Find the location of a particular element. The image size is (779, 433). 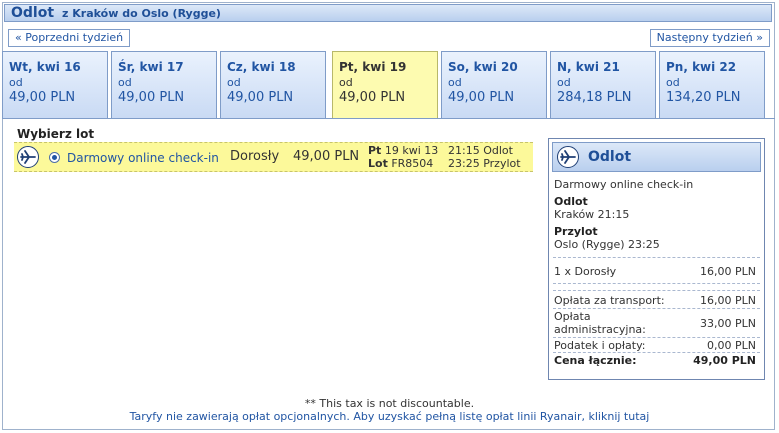

admin-price: 33,00 PLN is located at coordinates (728, 323).